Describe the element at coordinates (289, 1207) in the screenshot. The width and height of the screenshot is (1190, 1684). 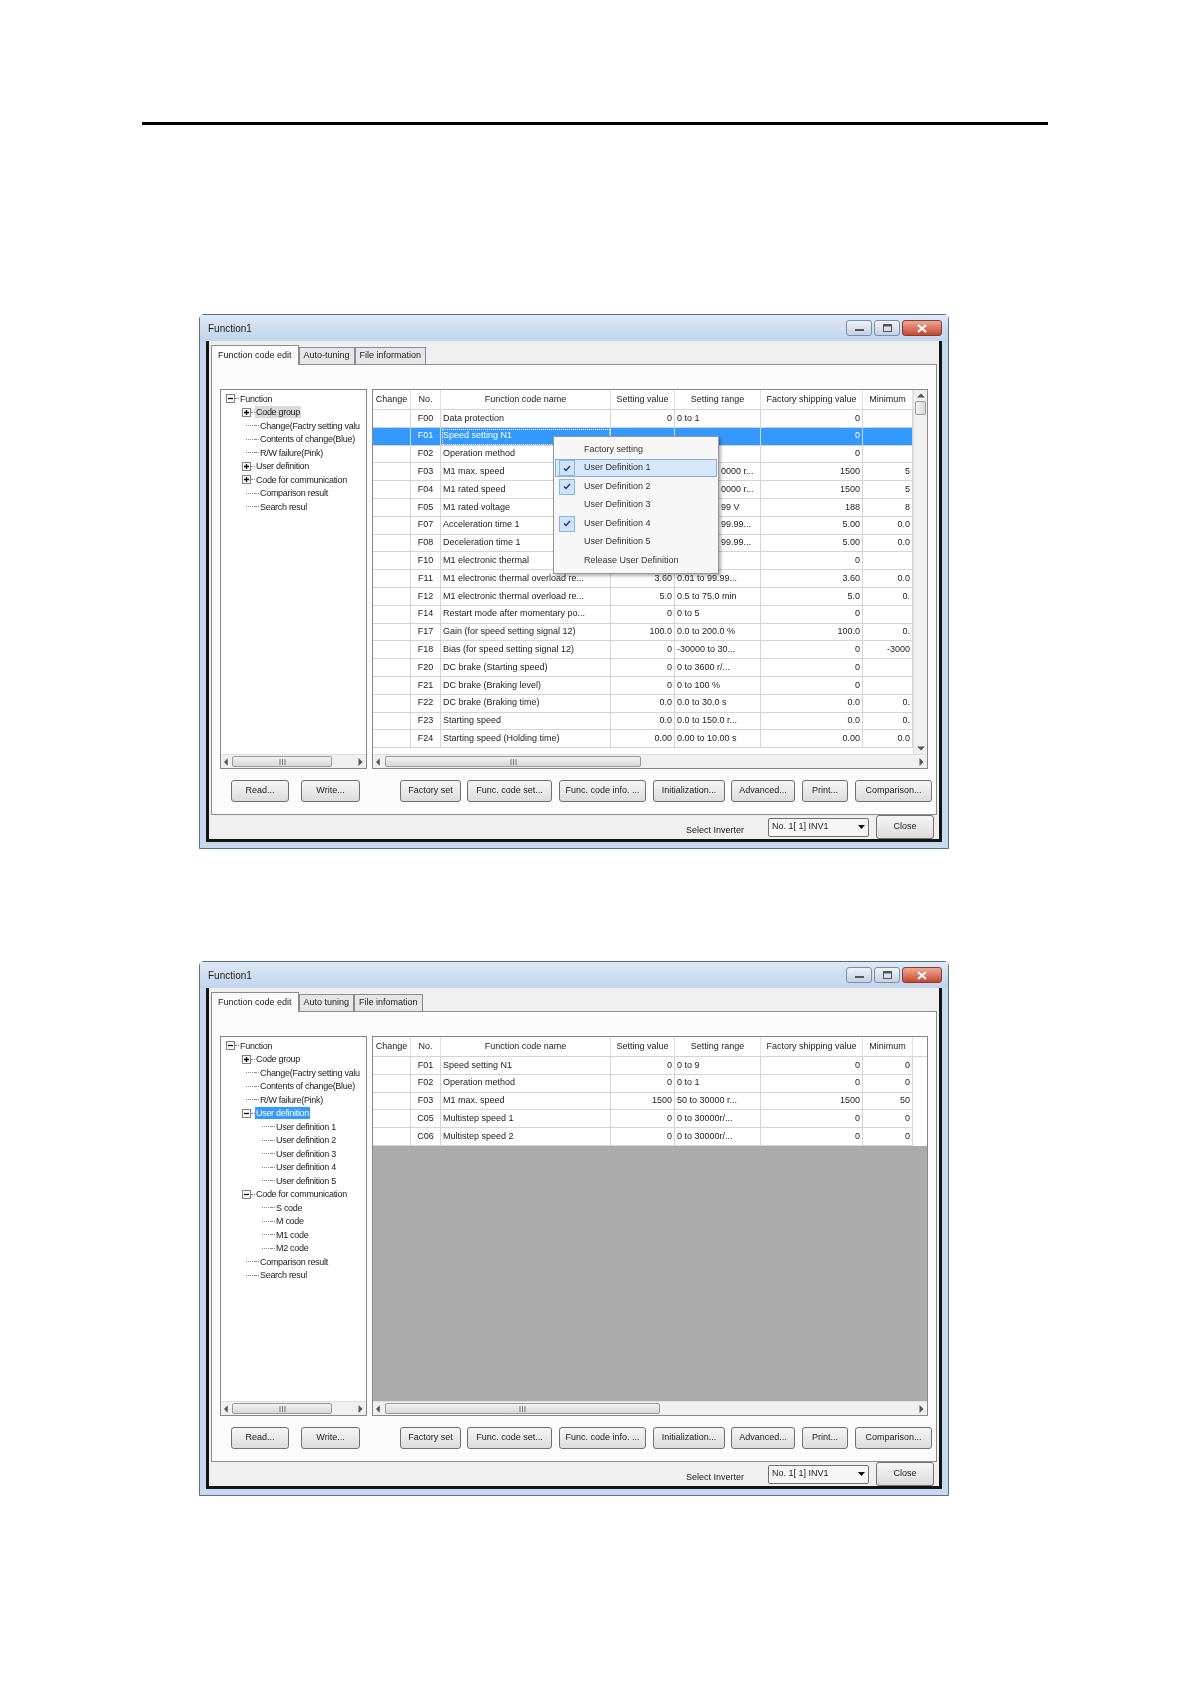
I see `tree-item: S code` at that location.